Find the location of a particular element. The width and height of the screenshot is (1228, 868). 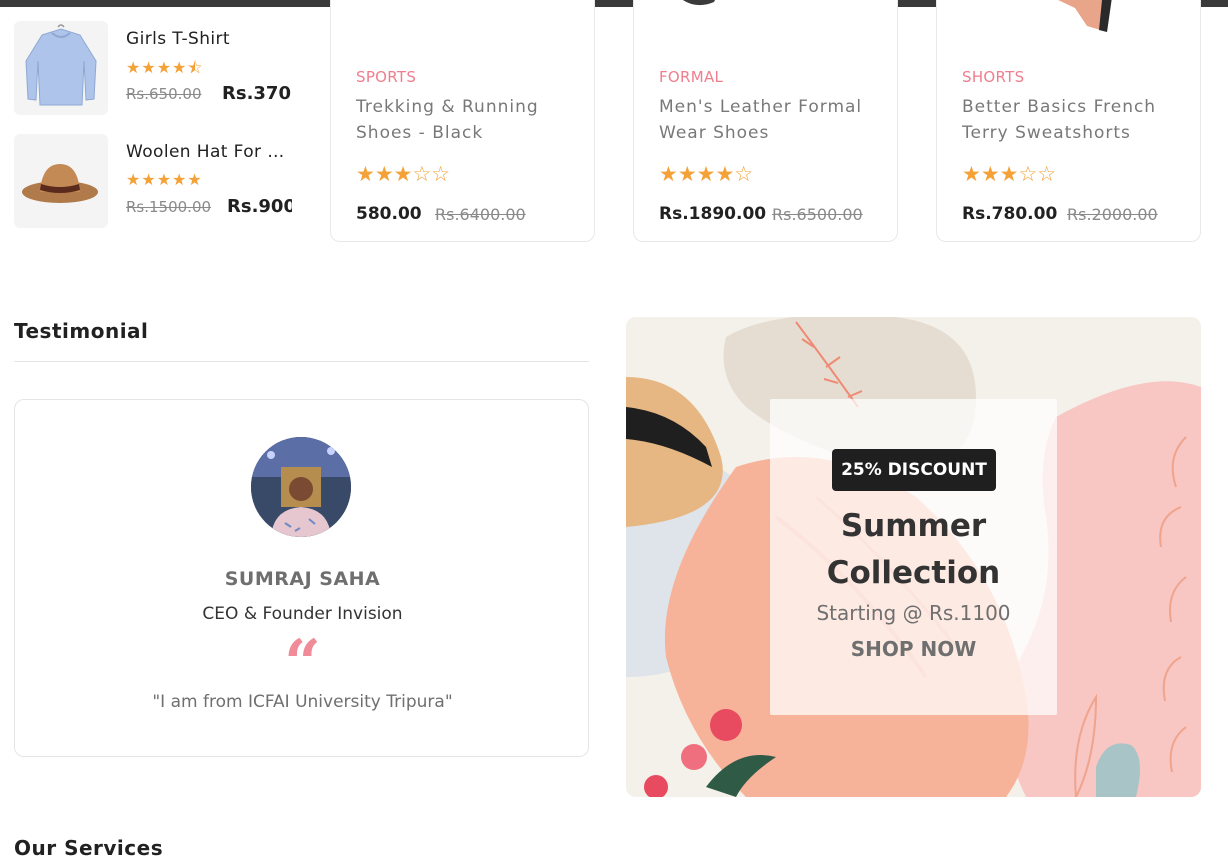

mini-product-item: Girls T-Shirt ★★★★⯪ Rs.650.00 Rs.370.00 is located at coordinates (154, 68).